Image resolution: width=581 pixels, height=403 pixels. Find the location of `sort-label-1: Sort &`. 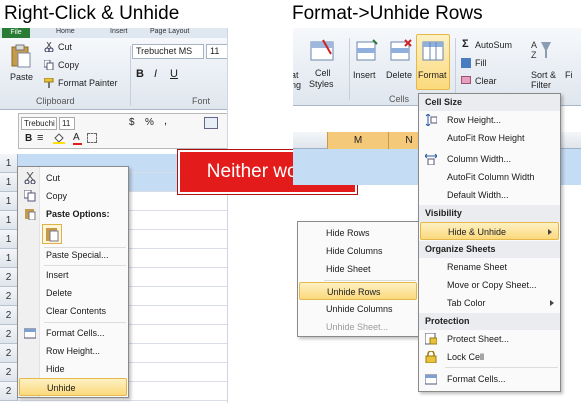

sort-label-1: Sort & is located at coordinates (543, 75).